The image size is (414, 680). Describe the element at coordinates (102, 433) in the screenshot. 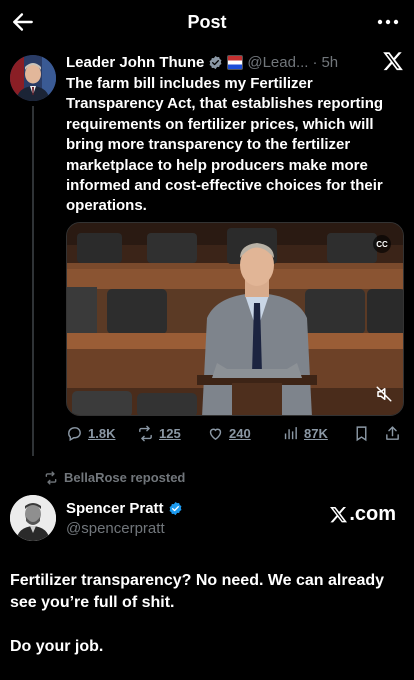

I see `reply-count: 1.8K` at that location.